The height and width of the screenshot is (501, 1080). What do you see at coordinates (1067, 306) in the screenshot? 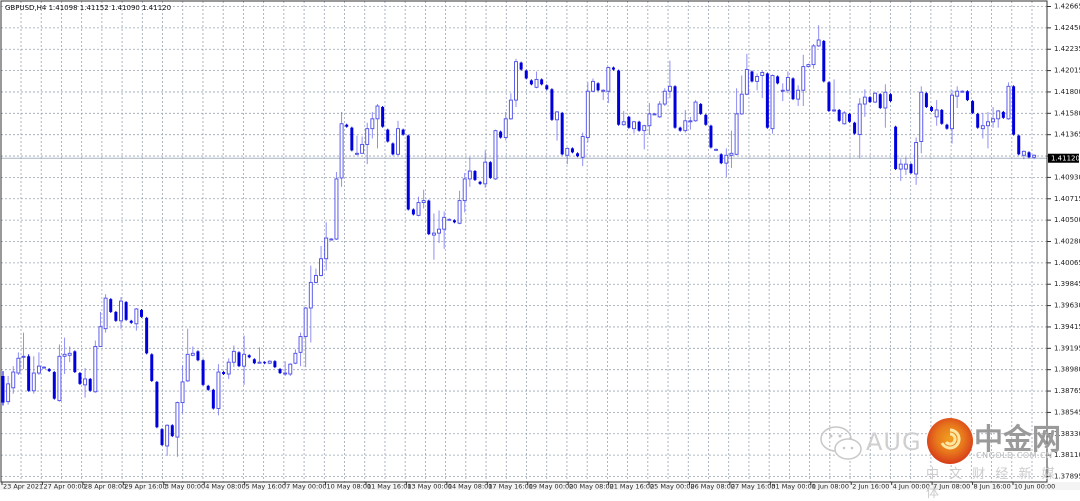
I see `price-tick-label: 1.39630` at bounding box center [1067, 306].